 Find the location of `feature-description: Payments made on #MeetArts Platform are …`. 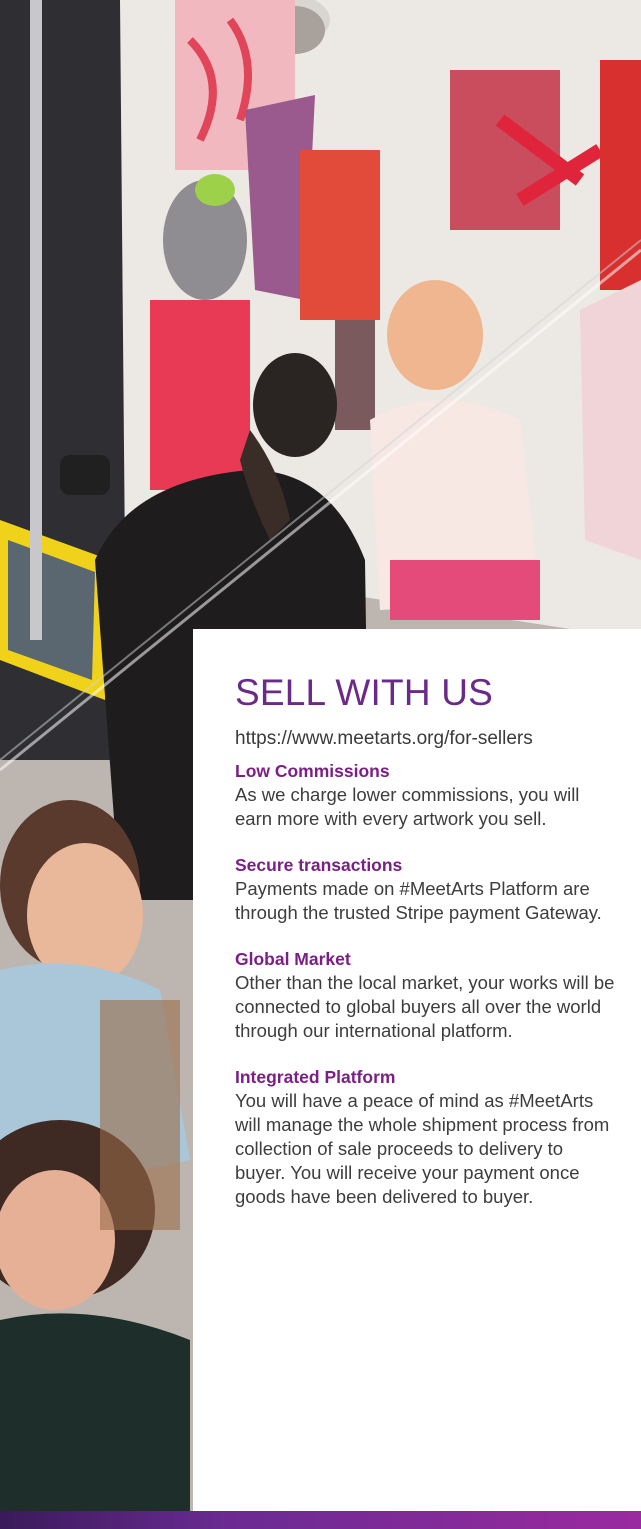

feature-description: Payments made on #MeetArts Platform are … is located at coordinates (418, 900).